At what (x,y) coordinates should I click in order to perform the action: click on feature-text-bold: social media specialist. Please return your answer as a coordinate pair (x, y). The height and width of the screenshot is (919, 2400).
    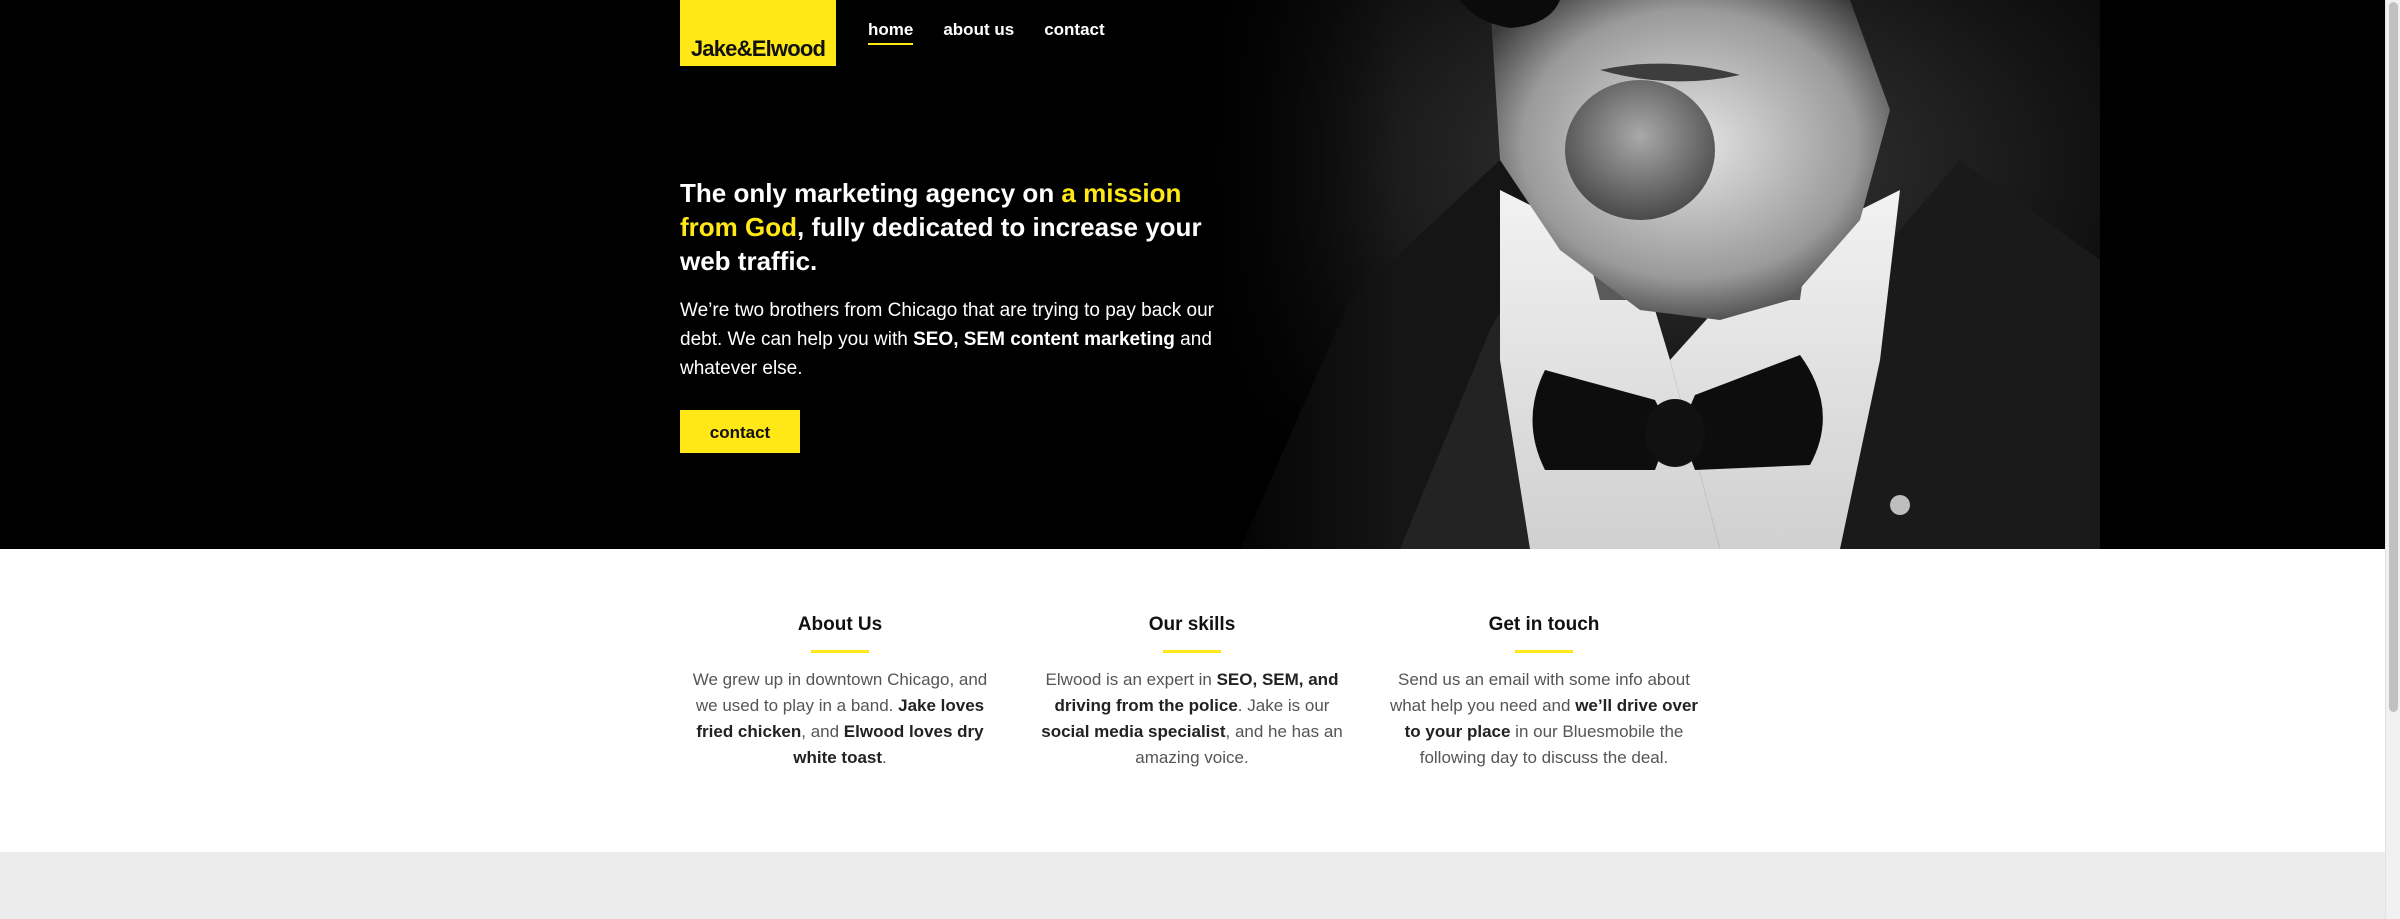
    Looking at the image, I should click on (1133, 731).